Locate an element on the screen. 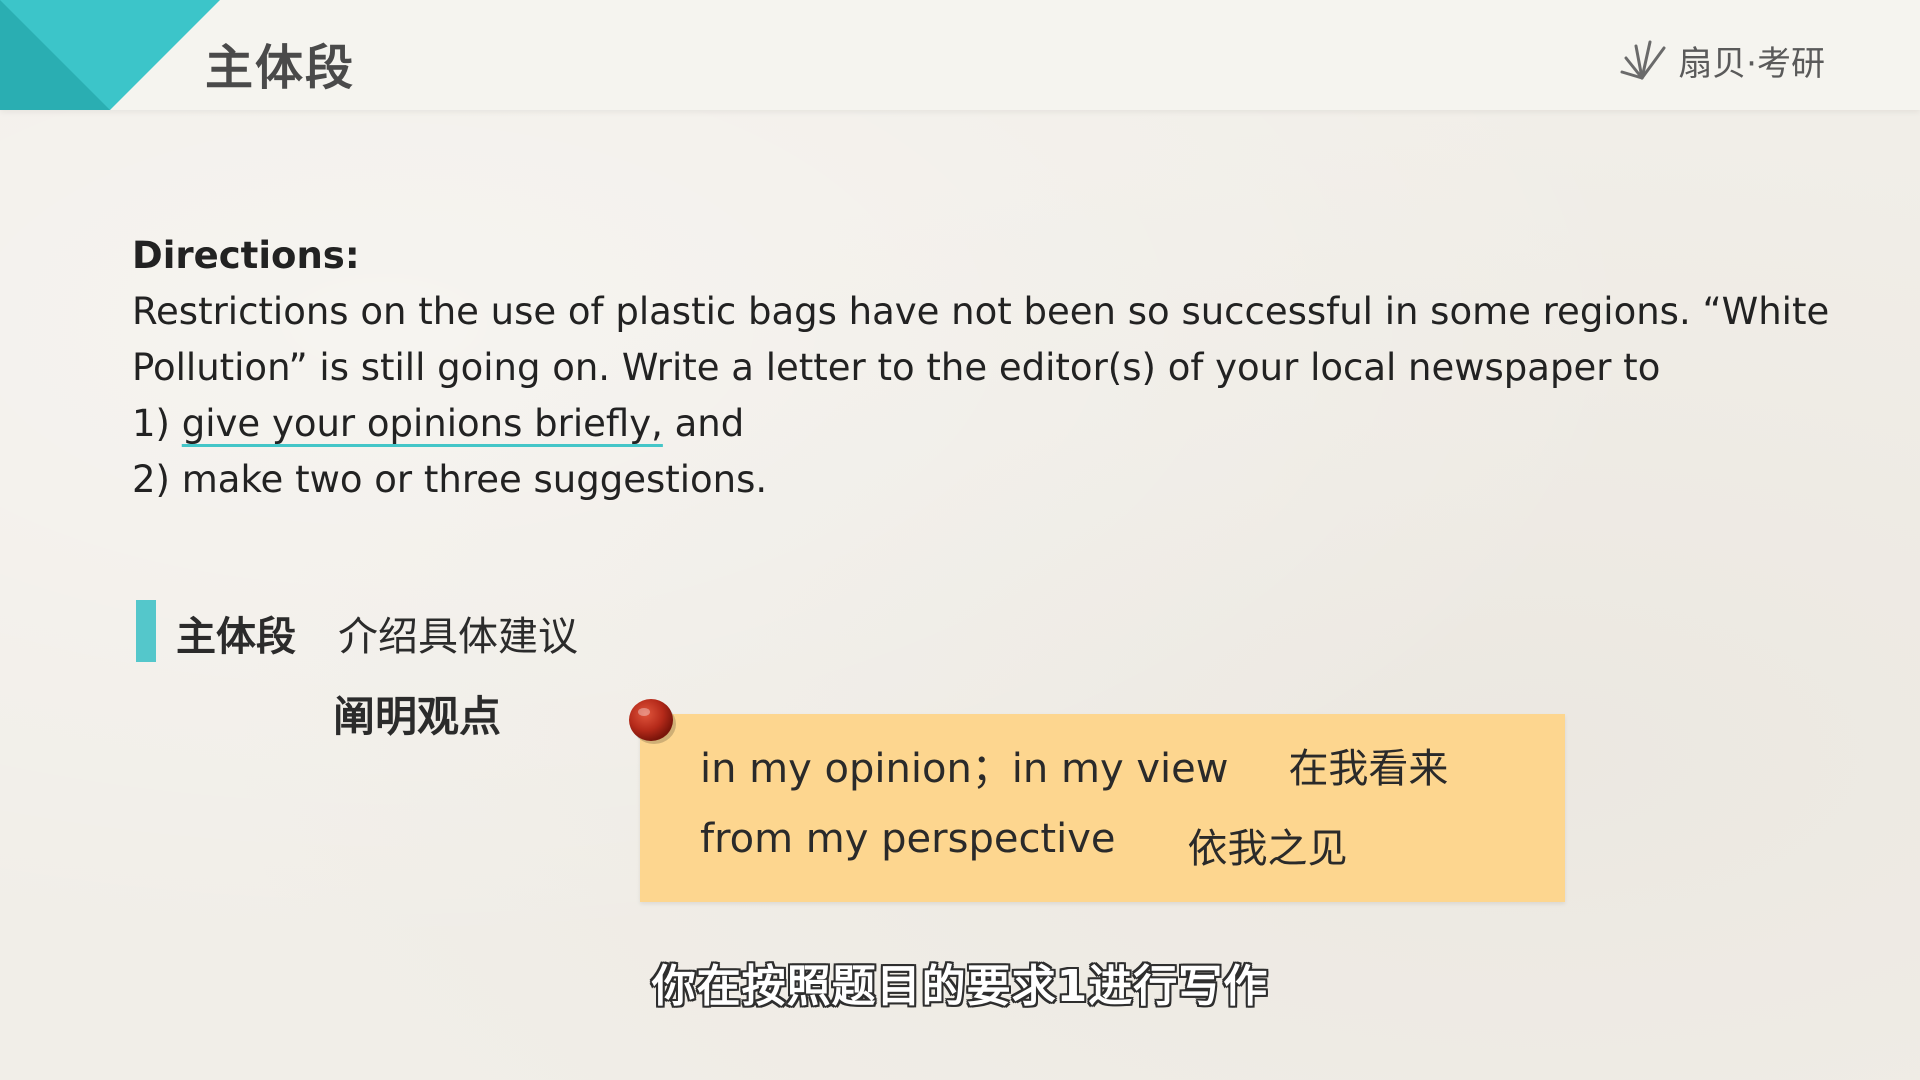 This screenshot has width=1920, height=1080. pushpin-icon is located at coordinates (652, 721).